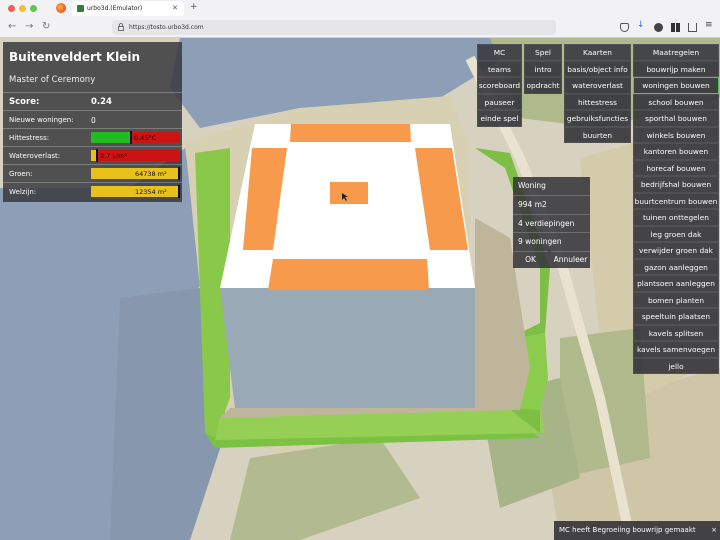 The height and width of the screenshot is (540, 720). What do you see at coordinates (151, 174) in the screenshot?
I see `indicator-value: 64738 m²` at bounding box center [151, 174].